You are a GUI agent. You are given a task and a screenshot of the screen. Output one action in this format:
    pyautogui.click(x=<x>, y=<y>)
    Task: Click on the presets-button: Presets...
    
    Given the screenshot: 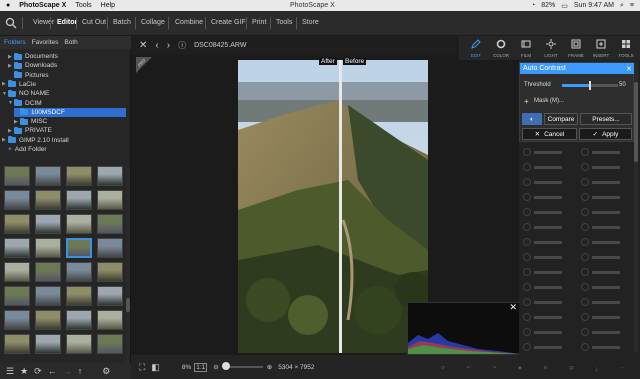 What is the action you would take?
    pyautogui.click(x=606, y=119)
    